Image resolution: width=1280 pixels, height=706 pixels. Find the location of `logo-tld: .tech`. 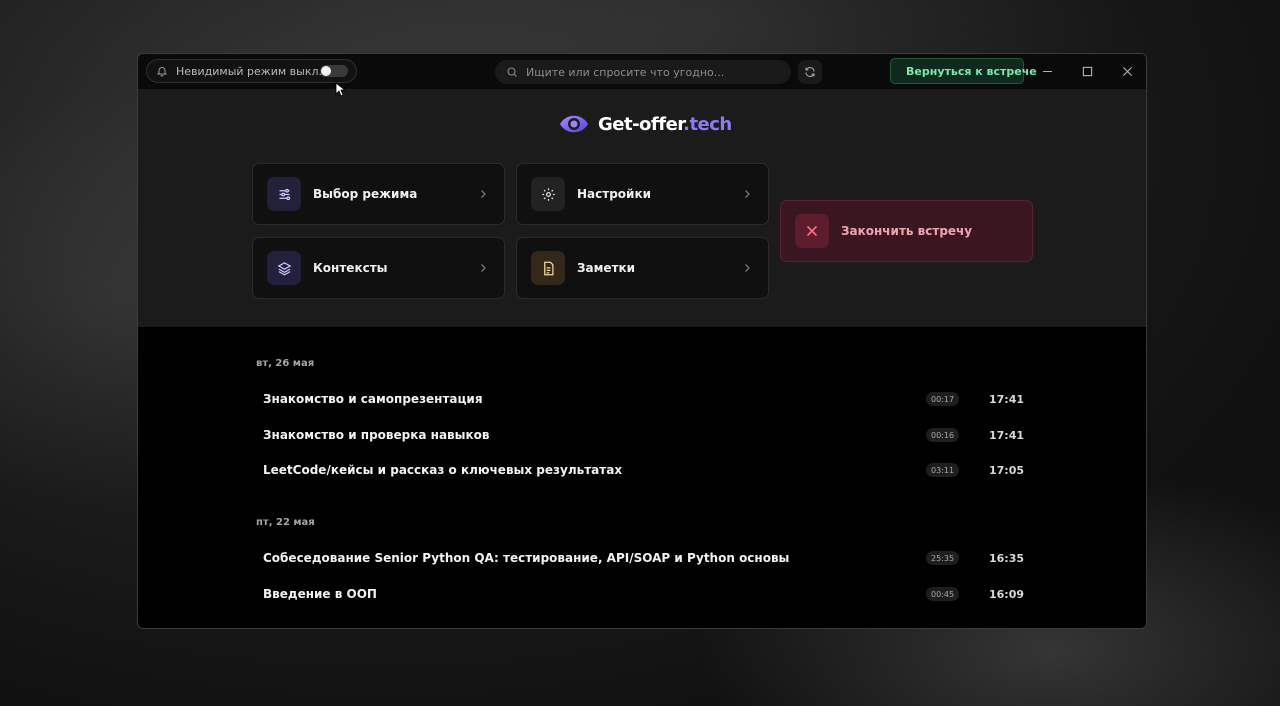

logo-tld: .tech is located at coordinates (707, 124).